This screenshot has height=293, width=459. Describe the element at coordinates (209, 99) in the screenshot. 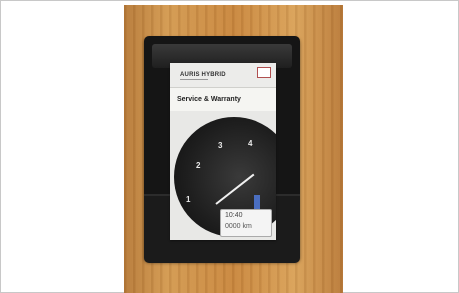

I see `booklet-title: Service & Warranty` at that location.